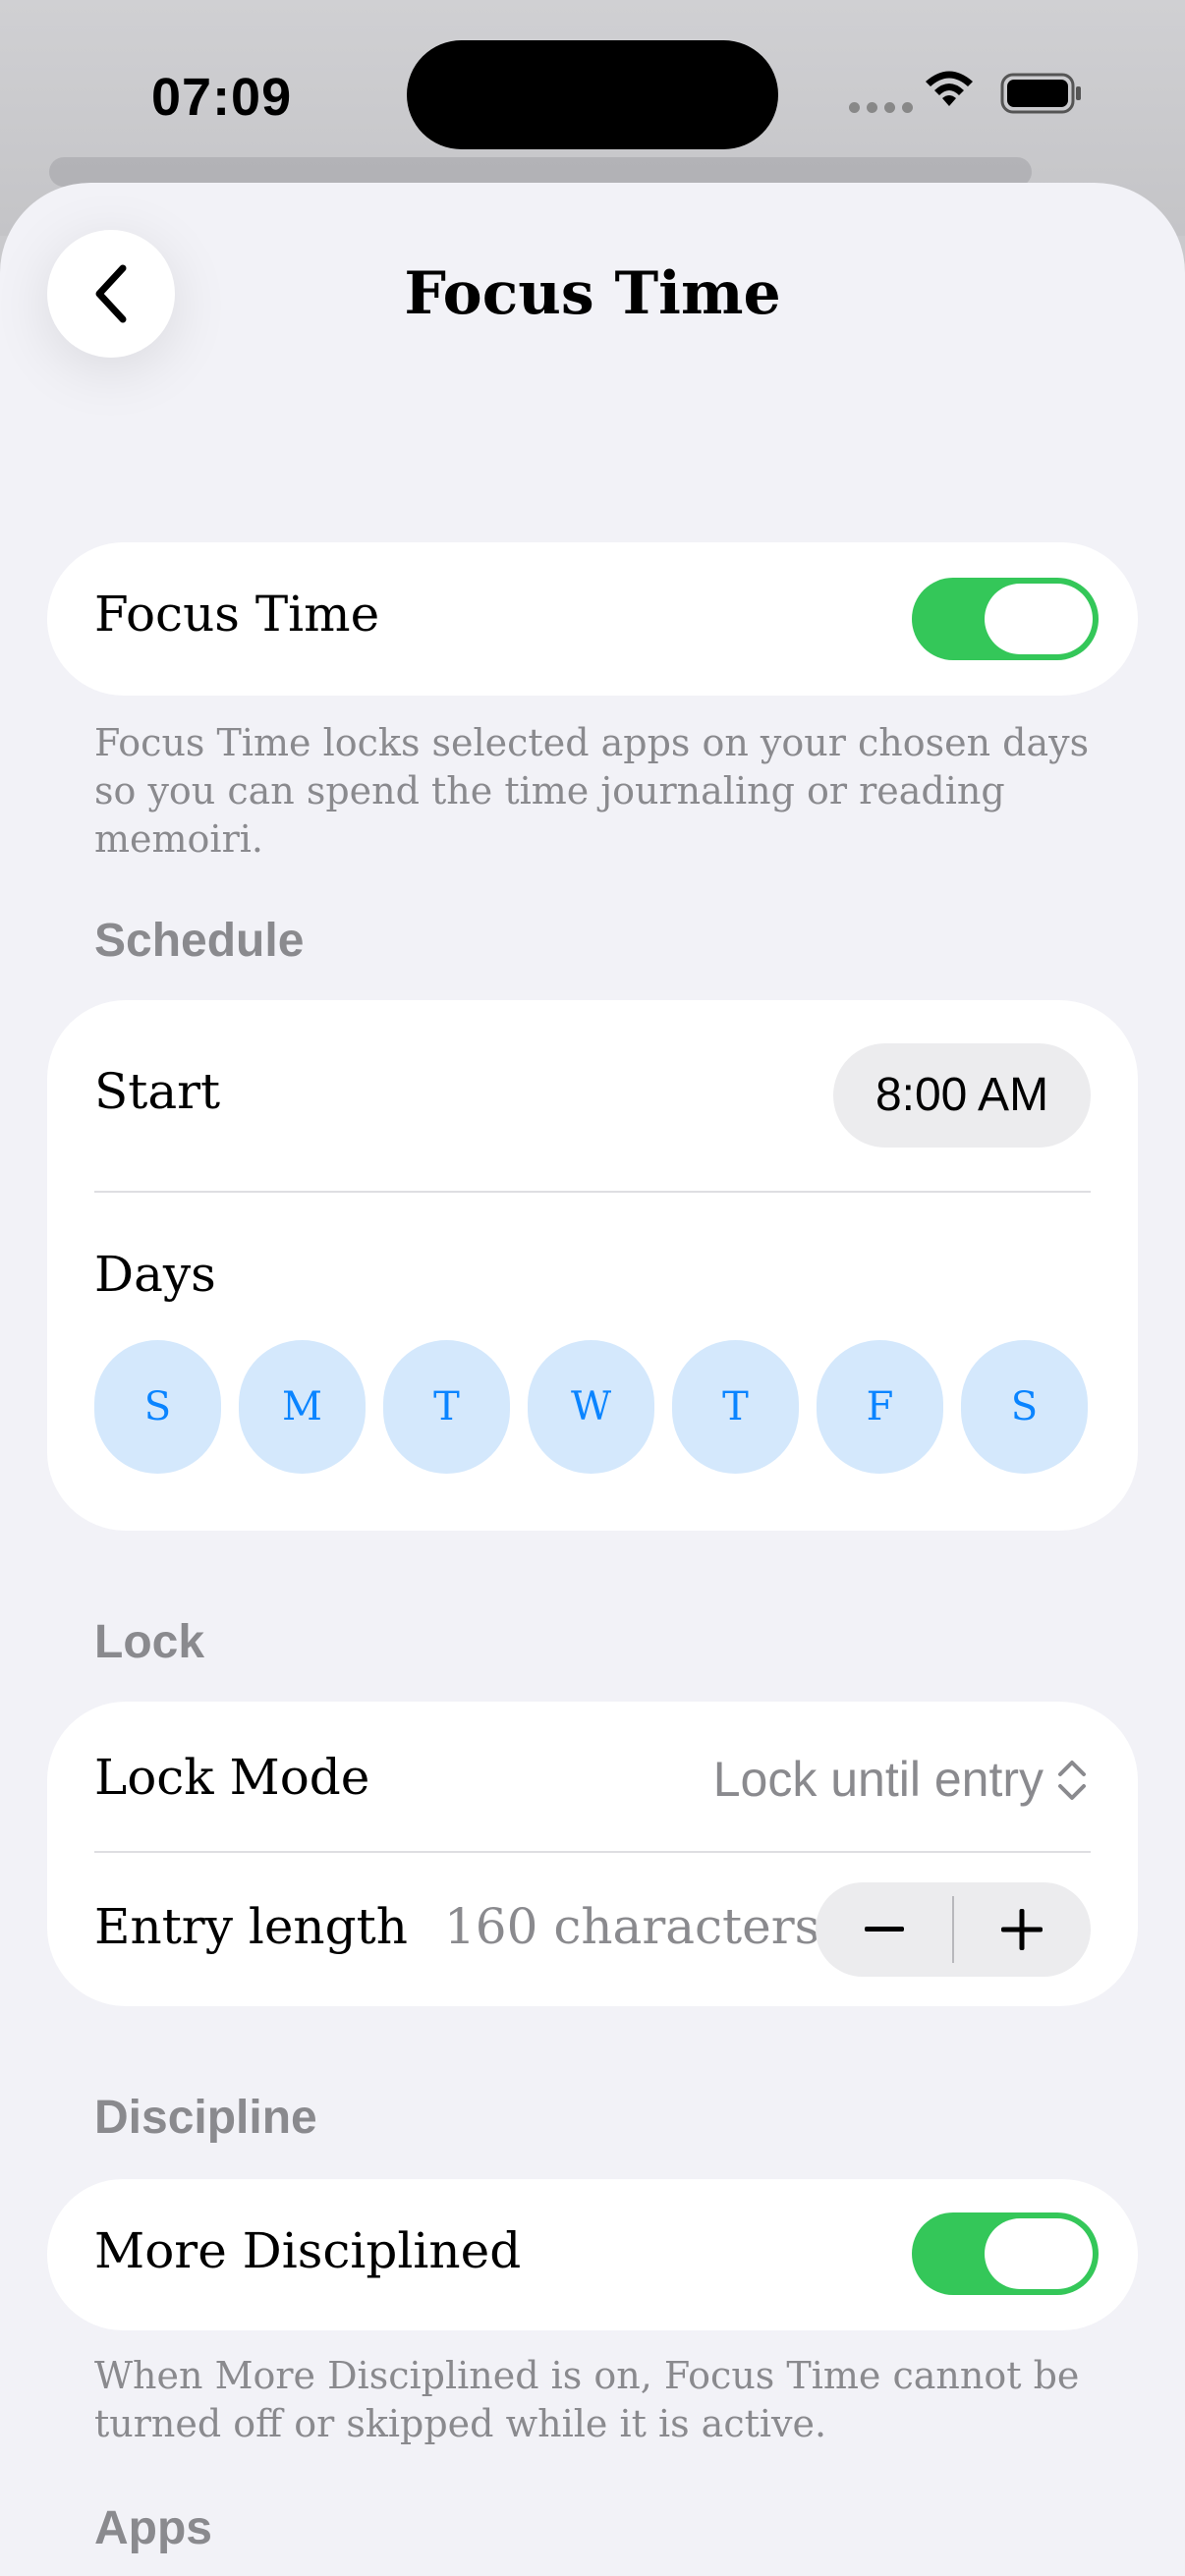 This screenshot has height=2576, width=1185. I want to click on dynamic-island, so click(592, 94).